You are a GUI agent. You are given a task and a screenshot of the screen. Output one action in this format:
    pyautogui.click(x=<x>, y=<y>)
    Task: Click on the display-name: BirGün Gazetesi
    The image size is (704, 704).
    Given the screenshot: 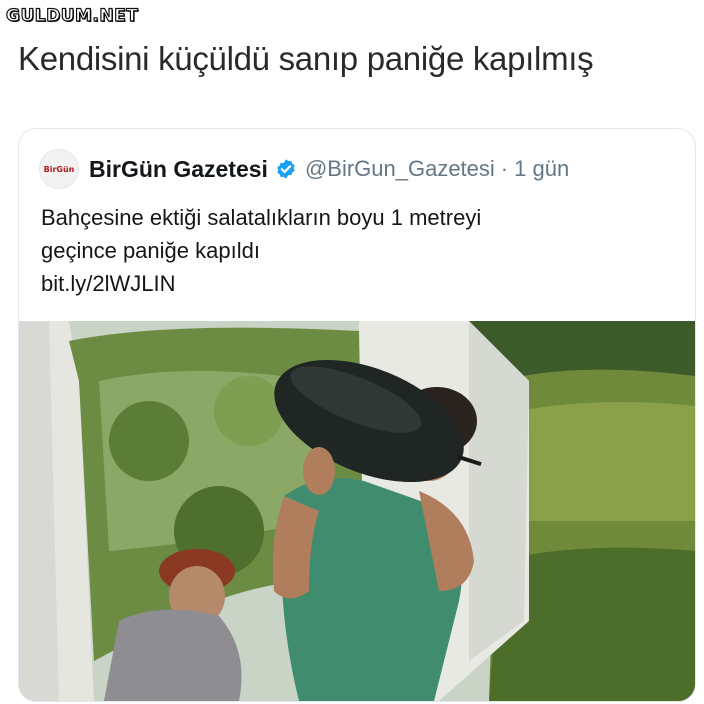 What is the action you would take?
    pyautogui.click(x=178, y=169)
    